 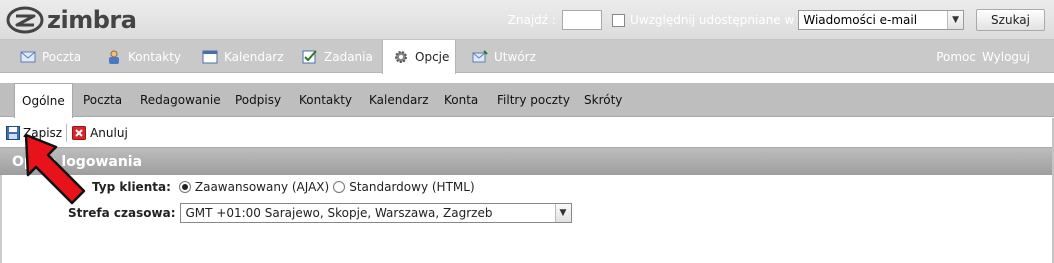 I want to click on cancel-label: Anuluj, so click(x=109, y=133).